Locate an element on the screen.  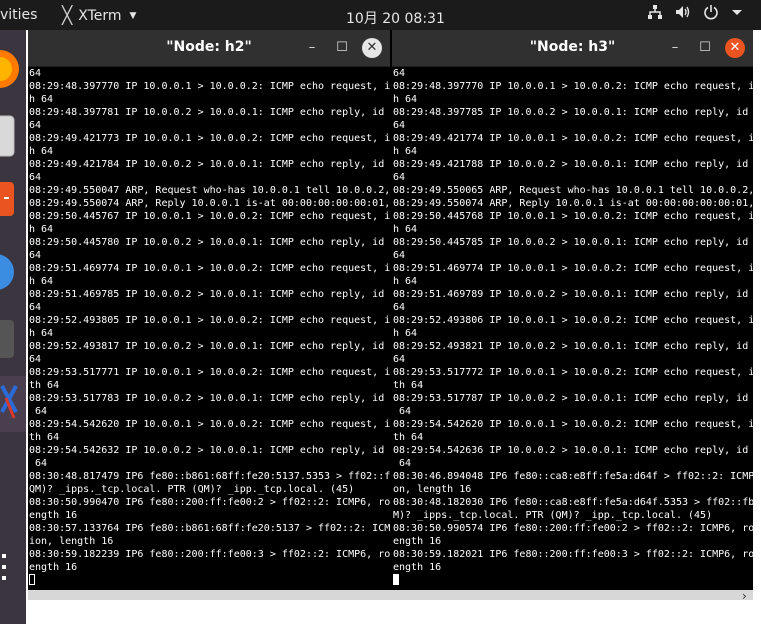
dock is located at coordinates (13, 327).